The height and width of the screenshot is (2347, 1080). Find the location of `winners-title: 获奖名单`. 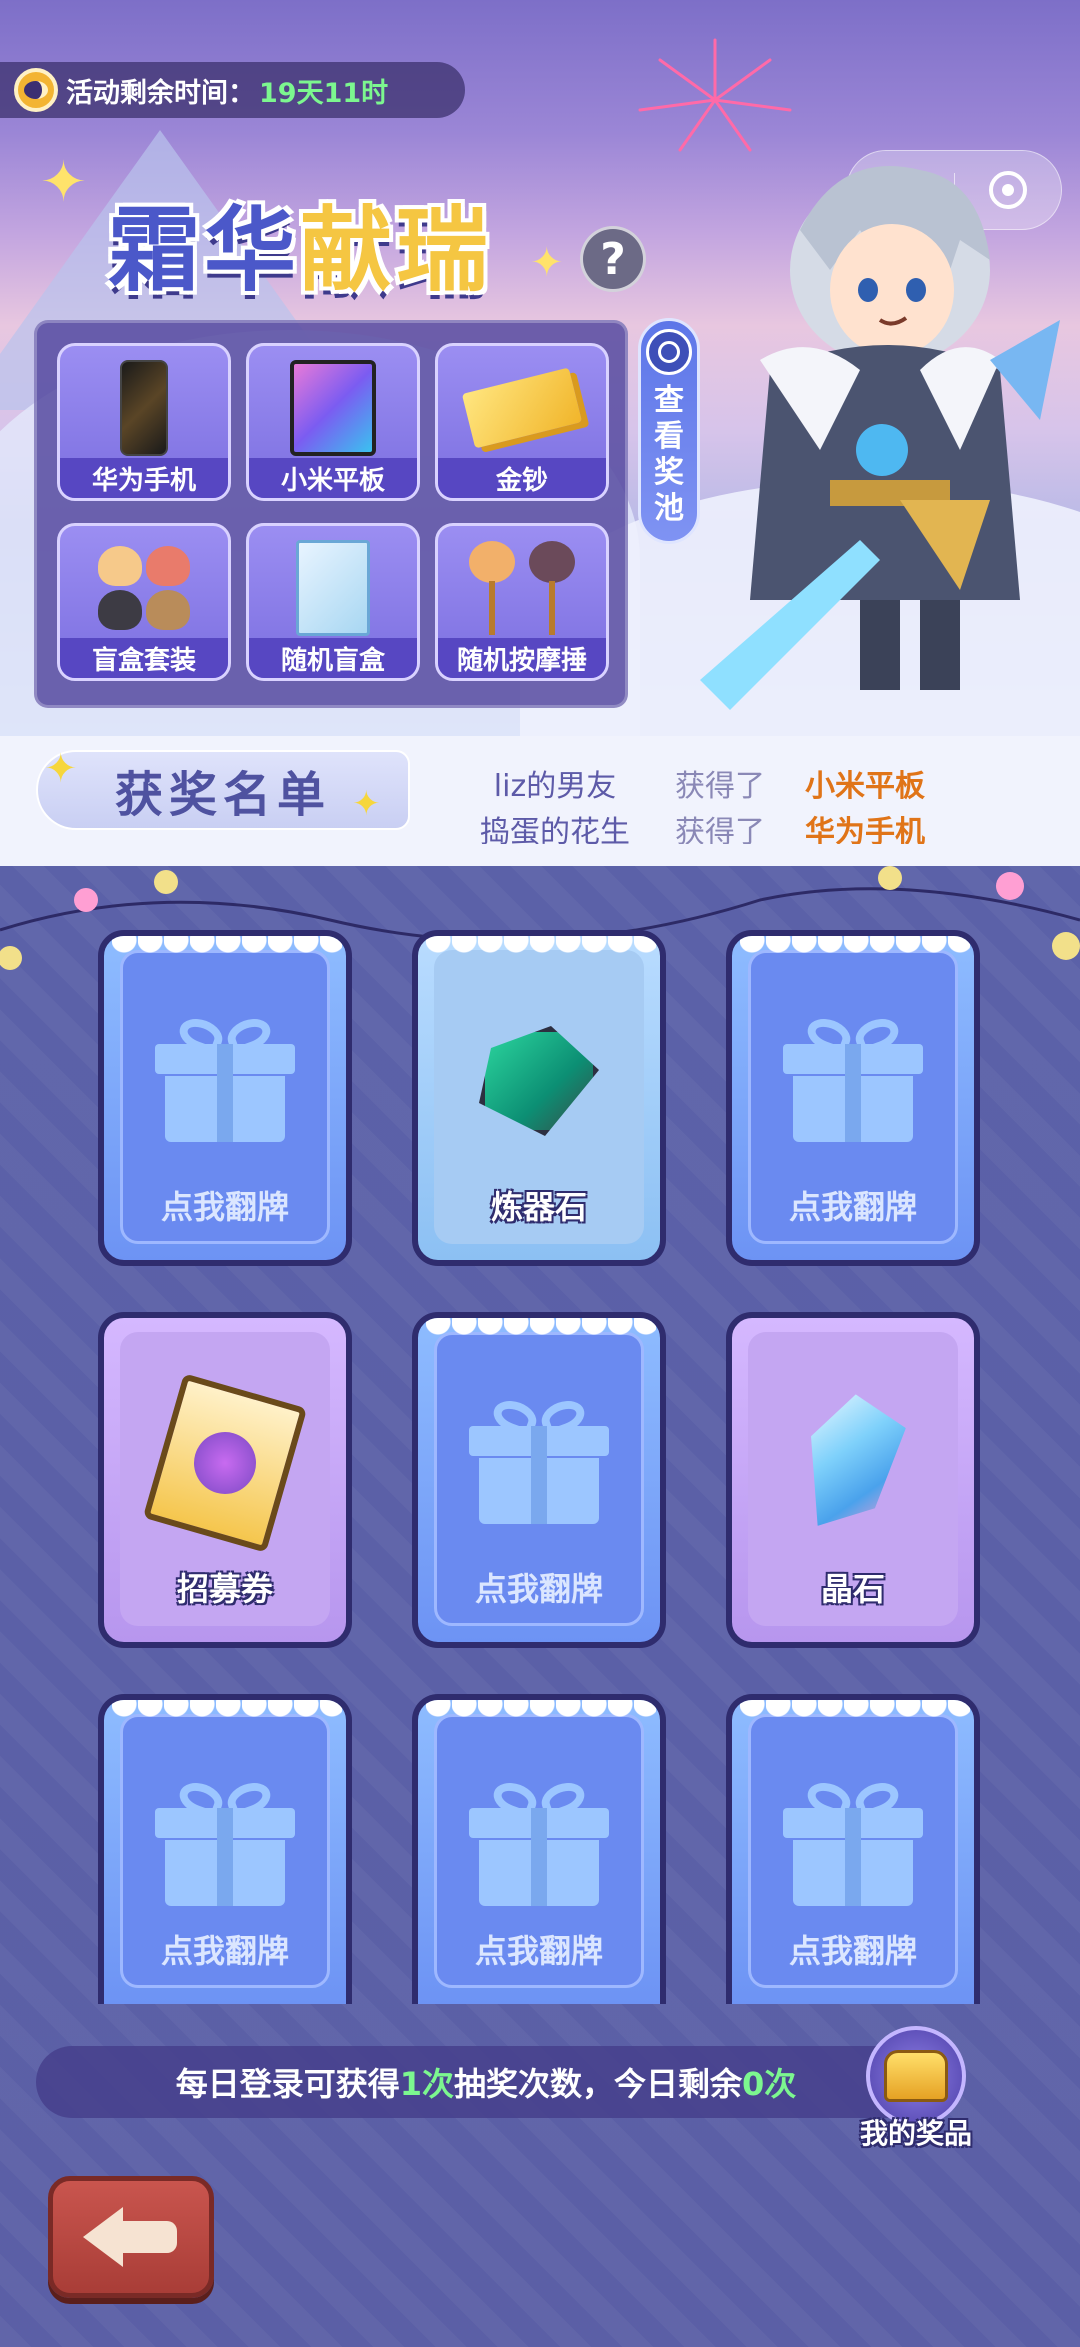

winners-title: 获奖名单 is located at coordinates (222, 795).